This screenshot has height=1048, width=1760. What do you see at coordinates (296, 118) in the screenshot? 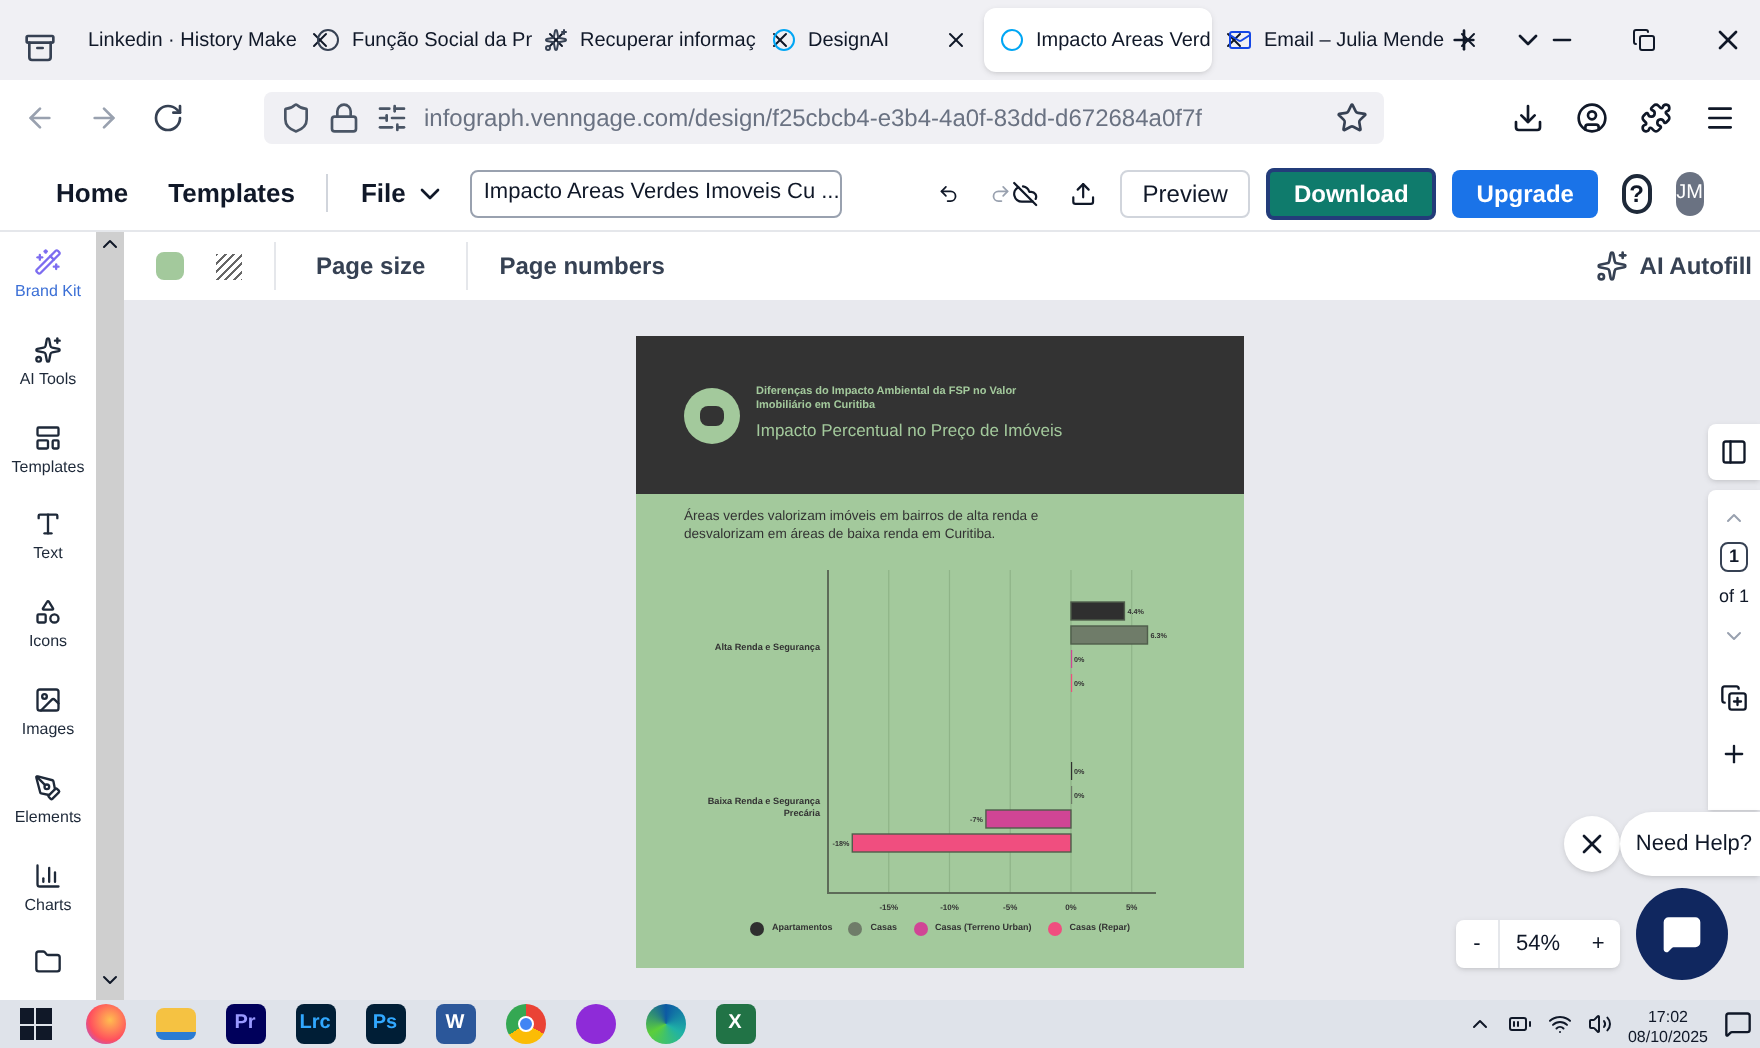
I see `shield-icon` at bounding box center [296, 118].